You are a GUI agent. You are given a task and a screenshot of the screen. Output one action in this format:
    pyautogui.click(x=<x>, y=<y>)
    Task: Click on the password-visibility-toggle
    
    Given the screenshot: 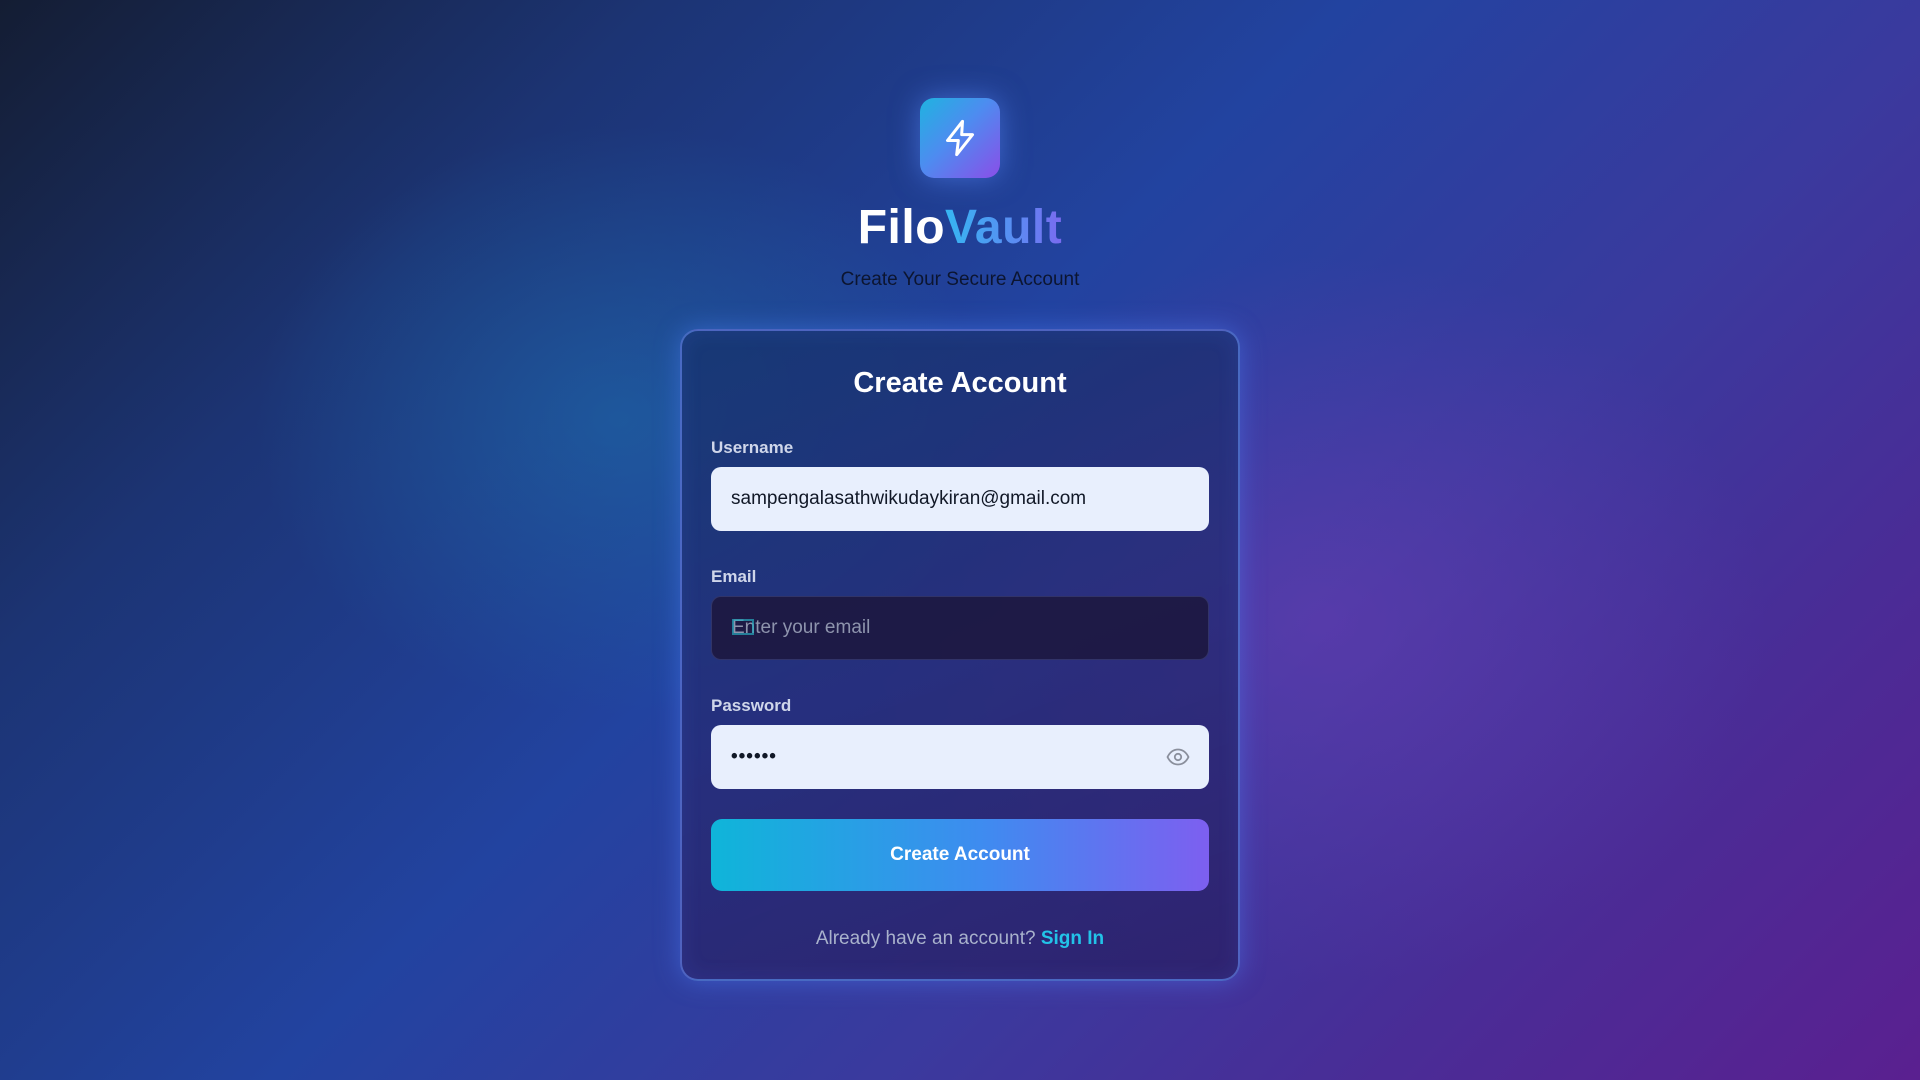 What is the action you would take?
    pyautogui.click(x=1178, y=757)
    